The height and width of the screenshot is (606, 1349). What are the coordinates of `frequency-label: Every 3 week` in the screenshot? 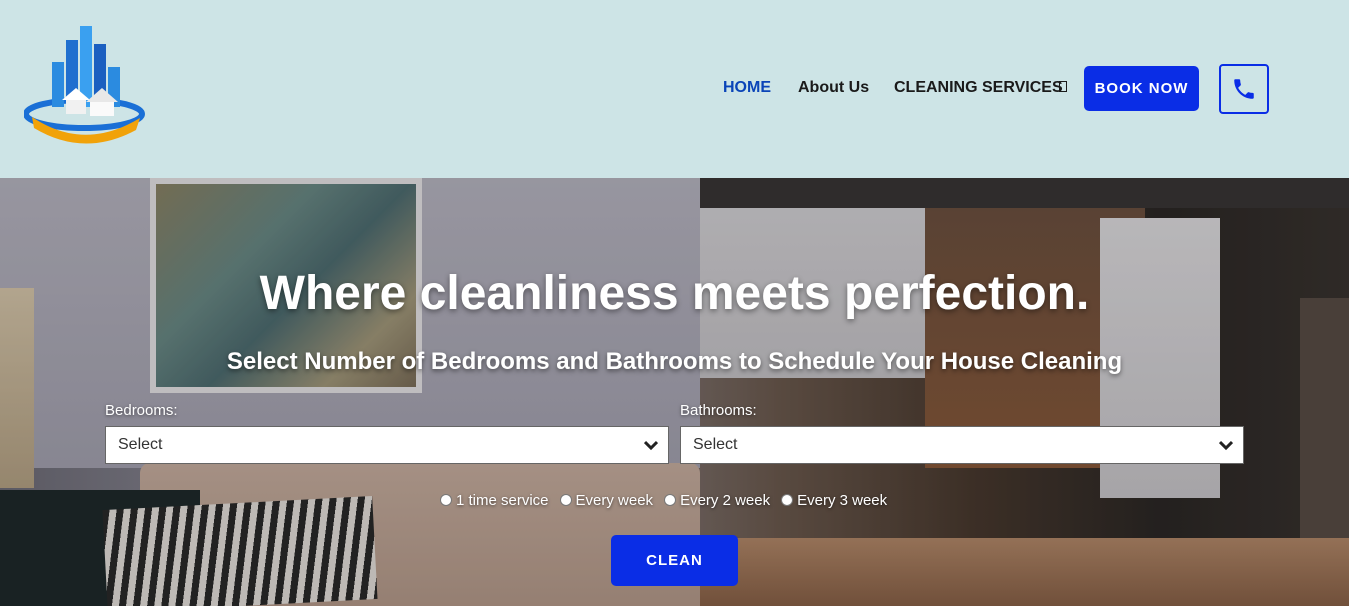 It's located at (842, 500).